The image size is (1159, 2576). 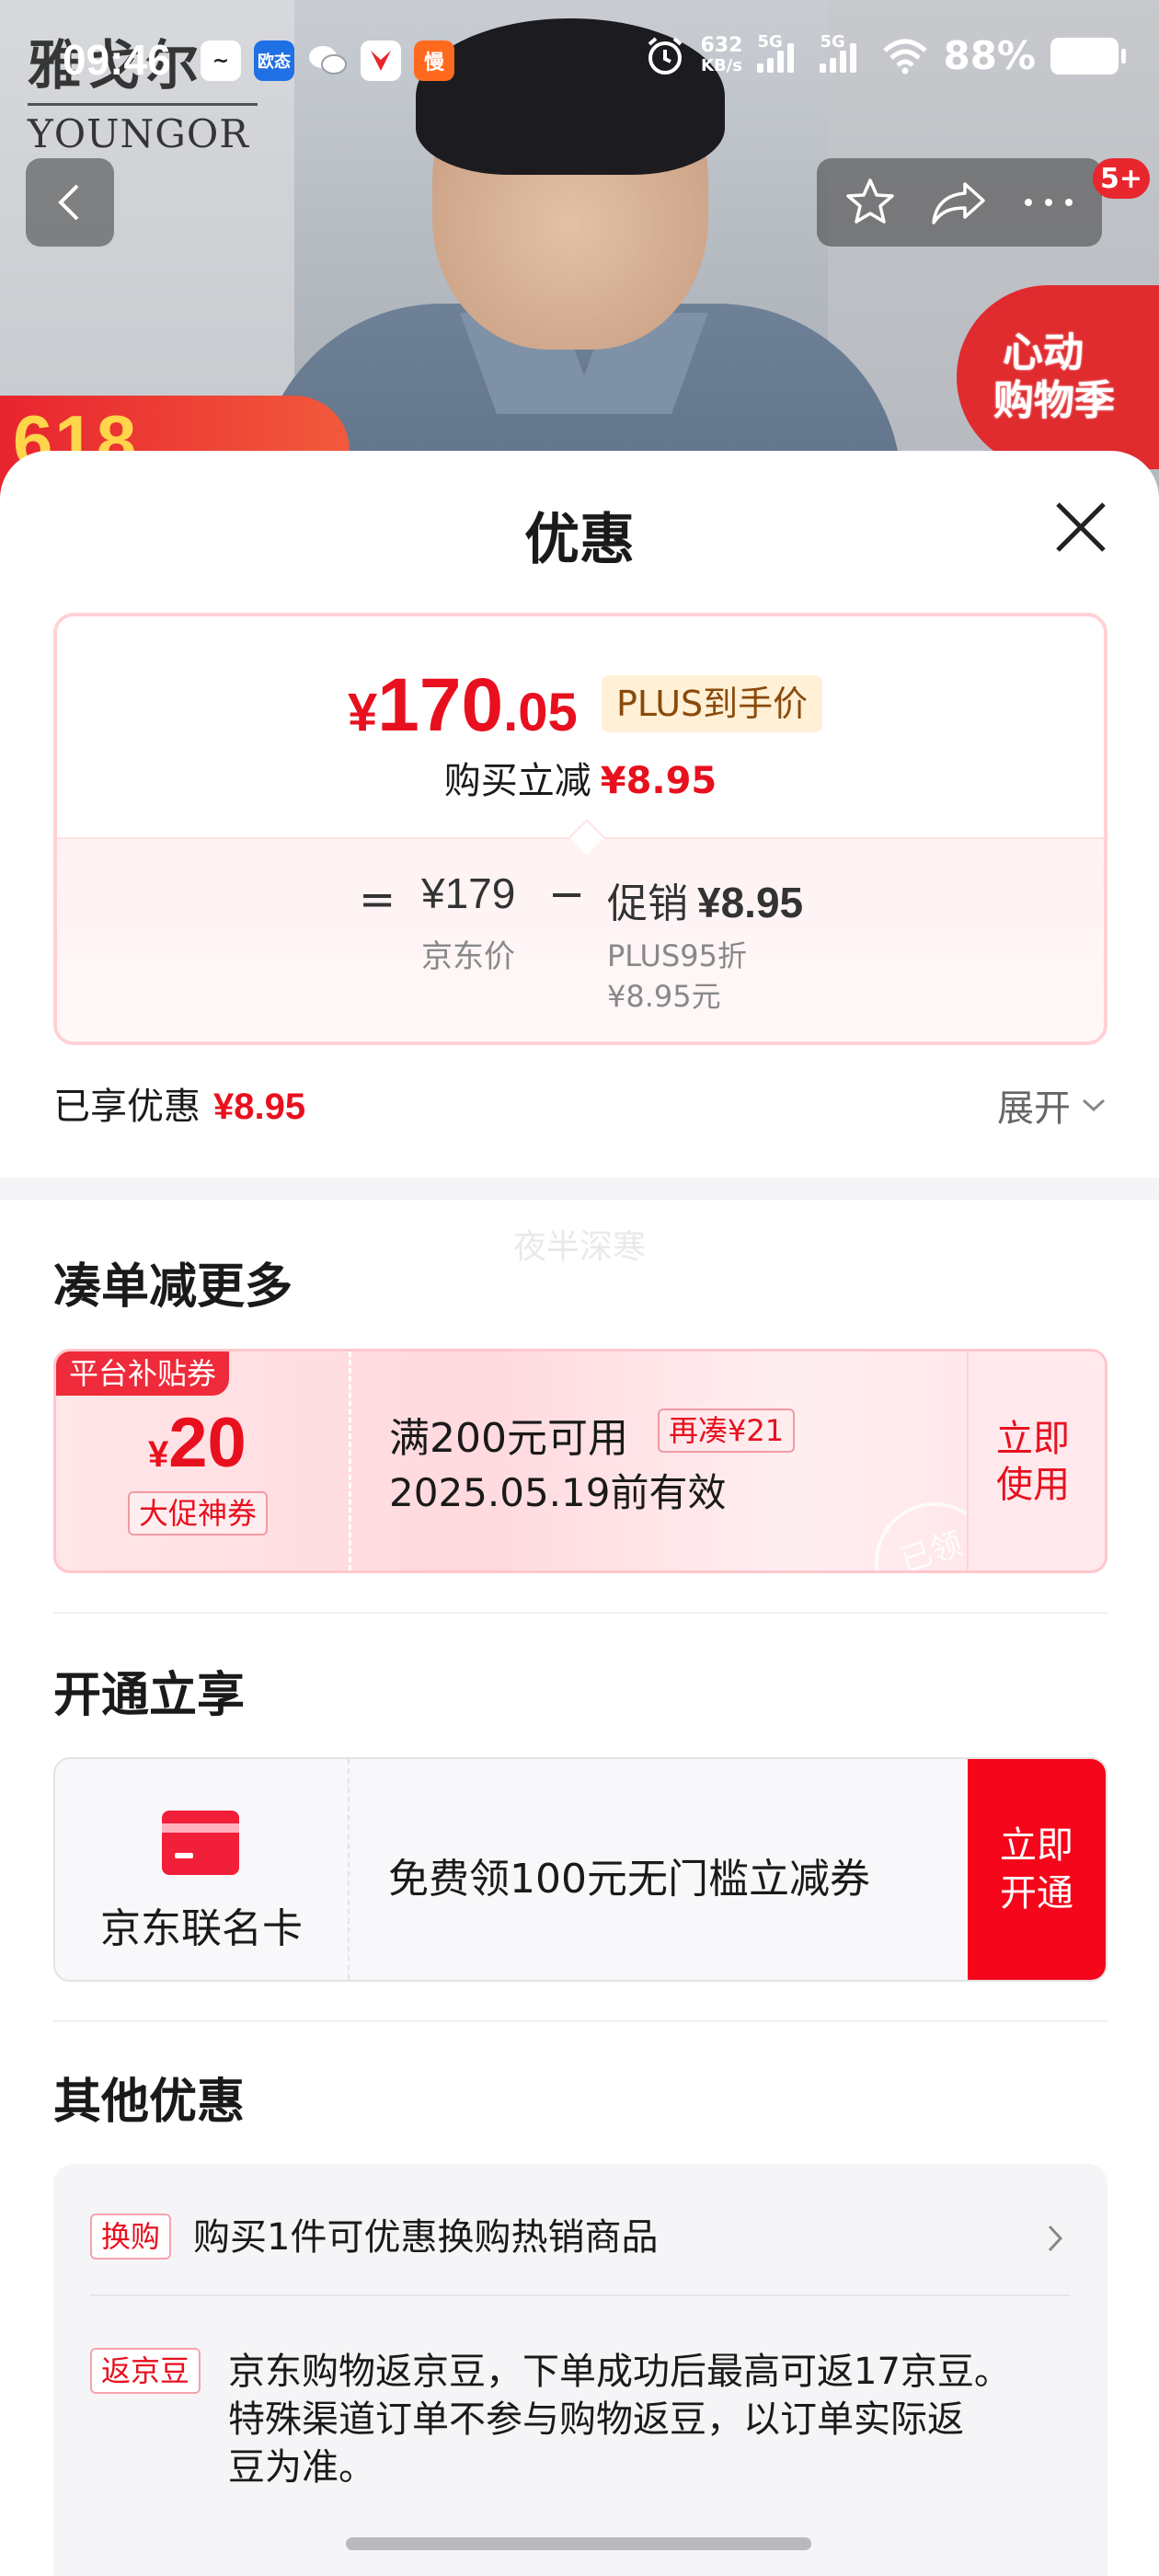 What do you see at coordinates (434, 60) in the screenshot?
I see `manhua-app-icon: 慢` at bounding box center [434, 60].